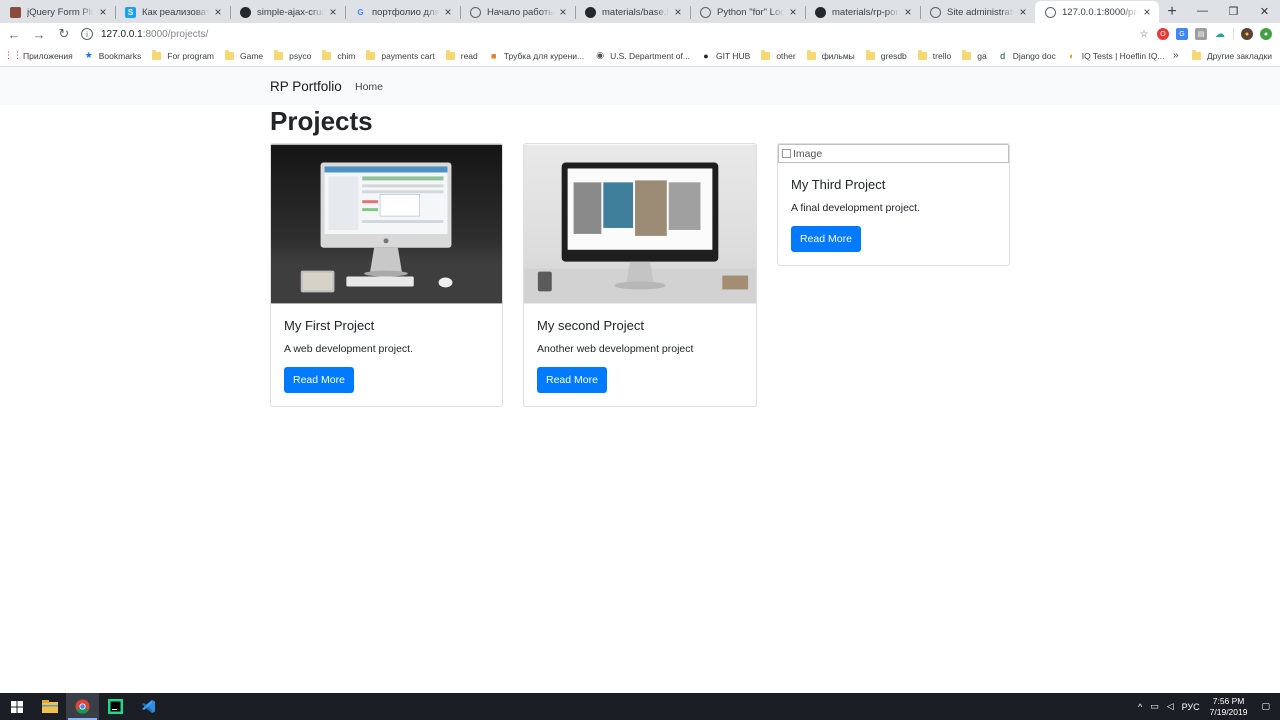 Image resolution: width=1280 pixels, height=720 pixels. Describe the element at coordinates (402, 12) in the screenshot. I see `browser-tab: Gпортфолио для dja×` at that location.